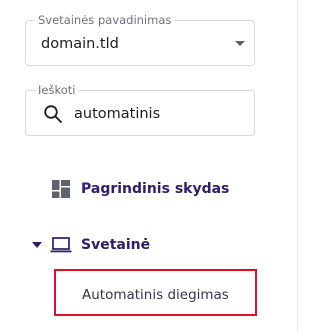  What do you see at coordinates (155, 295) in the screenshot?
I see `sidebar-subitem-auto-installer-label: Automatinis diegimas` at bounding box center [155, 295].